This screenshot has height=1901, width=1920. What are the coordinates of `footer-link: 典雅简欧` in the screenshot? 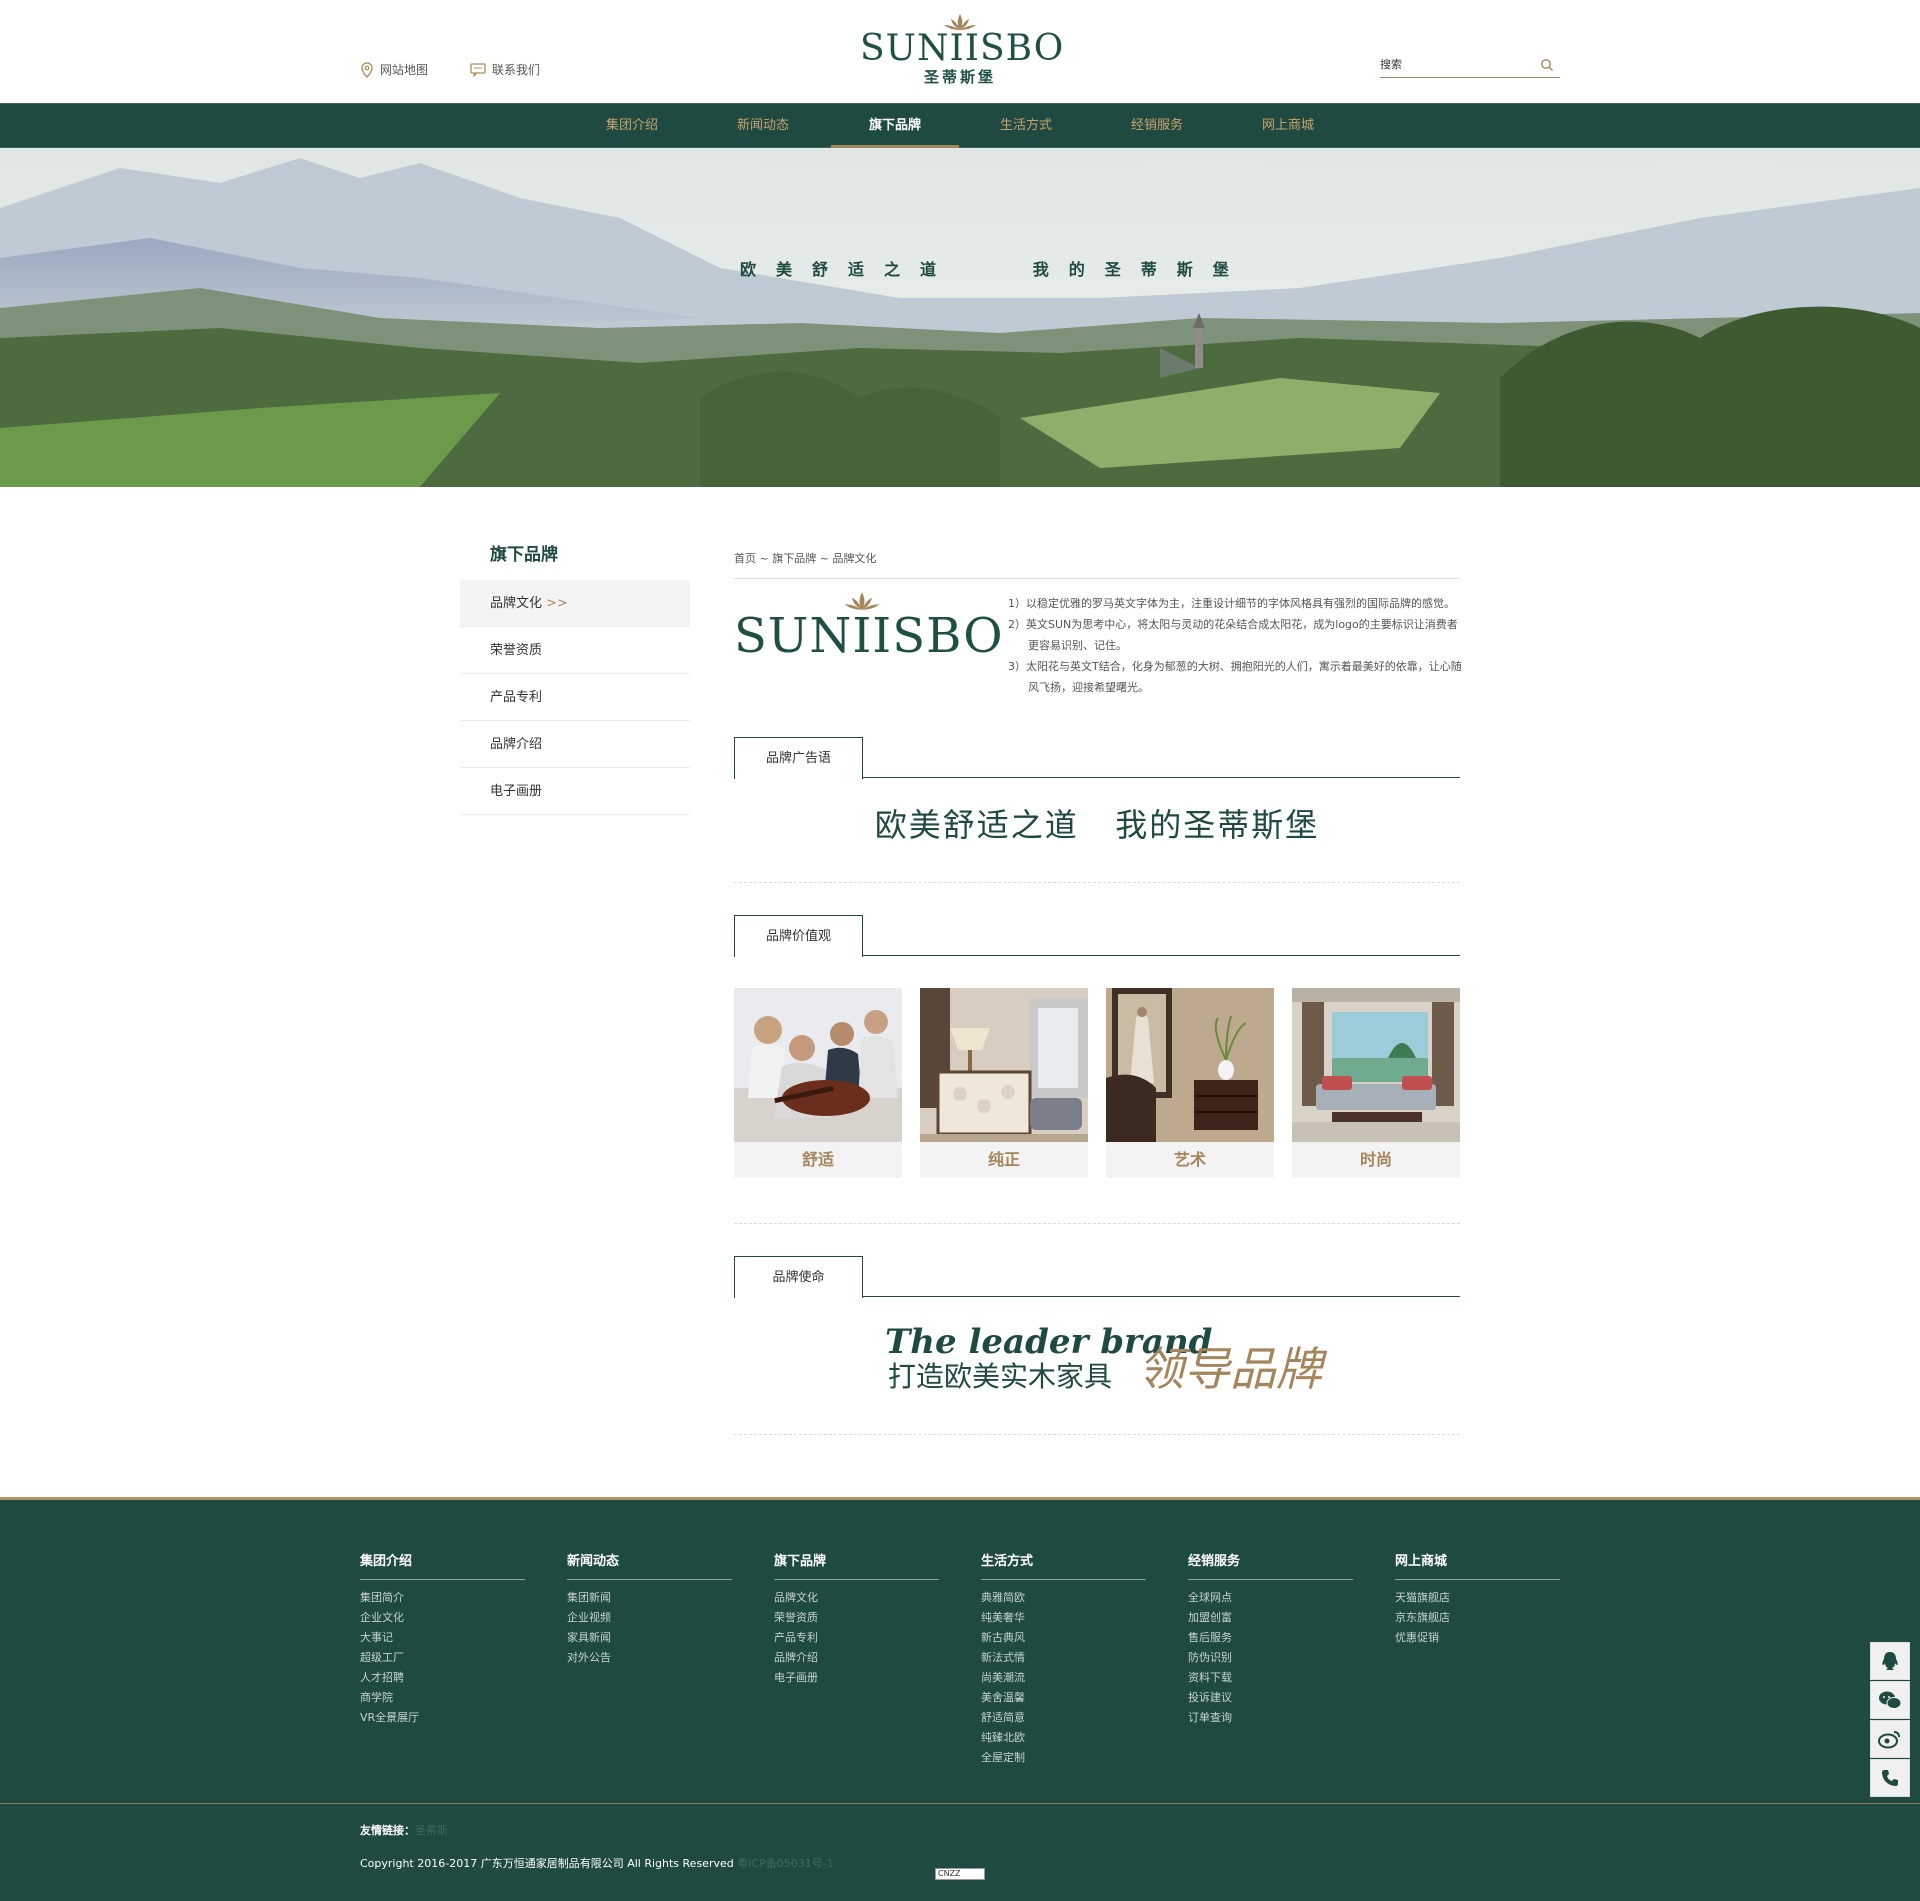 It's located at (1063, 1598).